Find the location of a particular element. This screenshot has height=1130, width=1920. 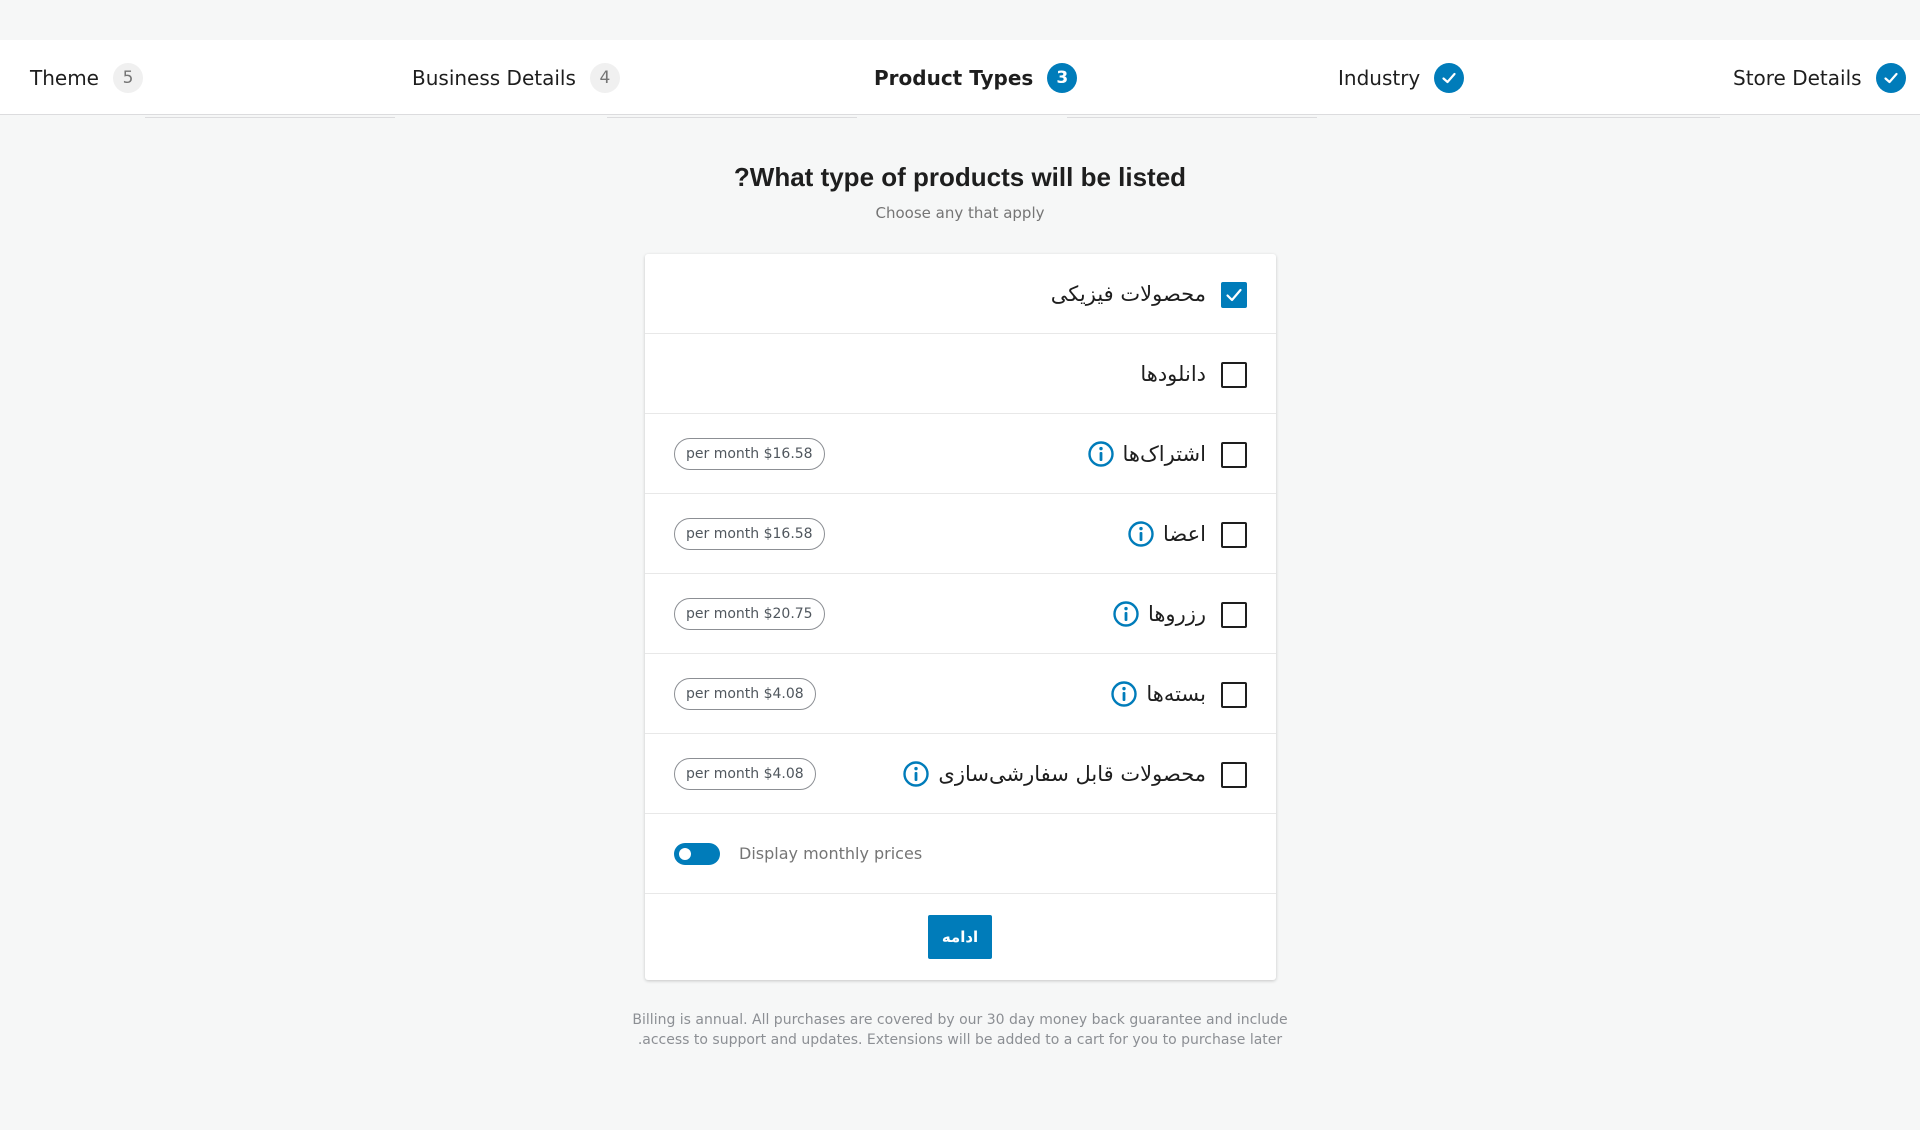

toggle-knob is located at coordinates (685, 854).